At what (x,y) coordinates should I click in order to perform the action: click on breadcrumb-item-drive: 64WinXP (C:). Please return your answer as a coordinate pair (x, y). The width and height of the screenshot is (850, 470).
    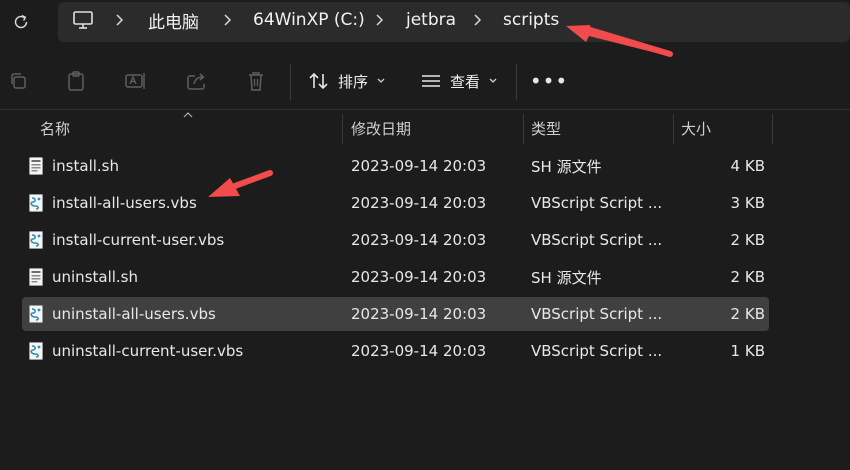
    Looking at the image, I should click on (309, 20).